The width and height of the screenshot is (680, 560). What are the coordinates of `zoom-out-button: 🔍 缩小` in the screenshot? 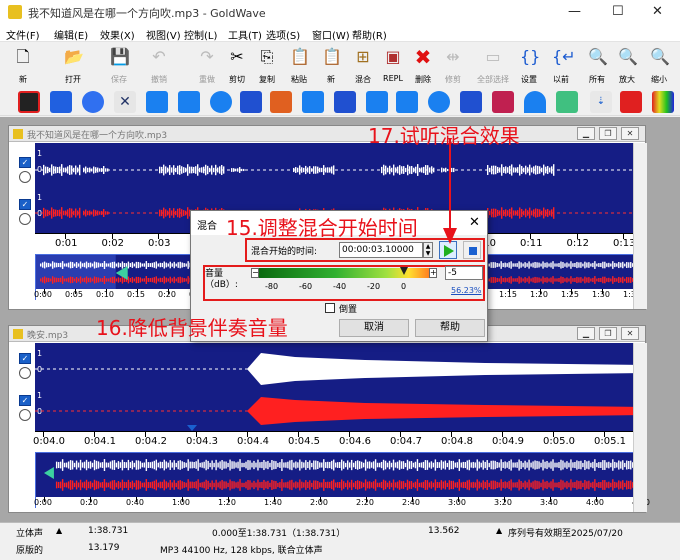 It's located at (659, 65).